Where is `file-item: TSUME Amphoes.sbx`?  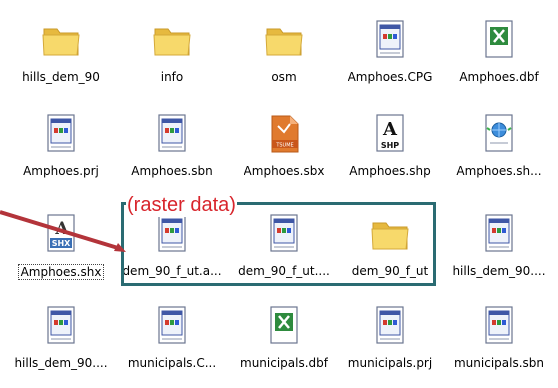 file-item: TSUME Amphoes.sbx is located at coordinates (284, 149).